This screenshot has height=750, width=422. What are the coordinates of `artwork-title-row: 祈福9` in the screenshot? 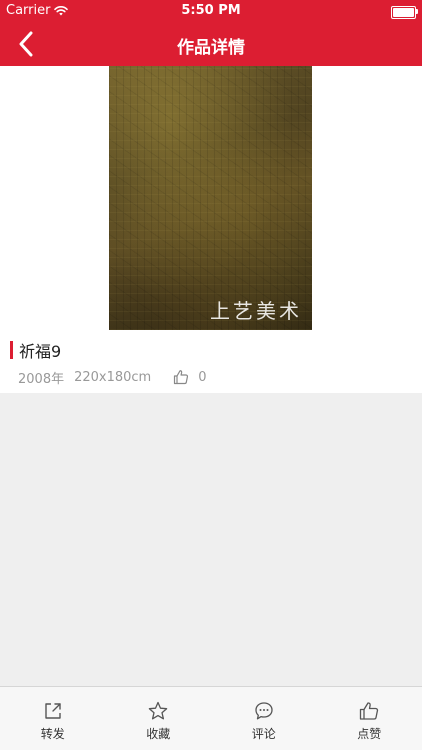 It's located at (36, 350).